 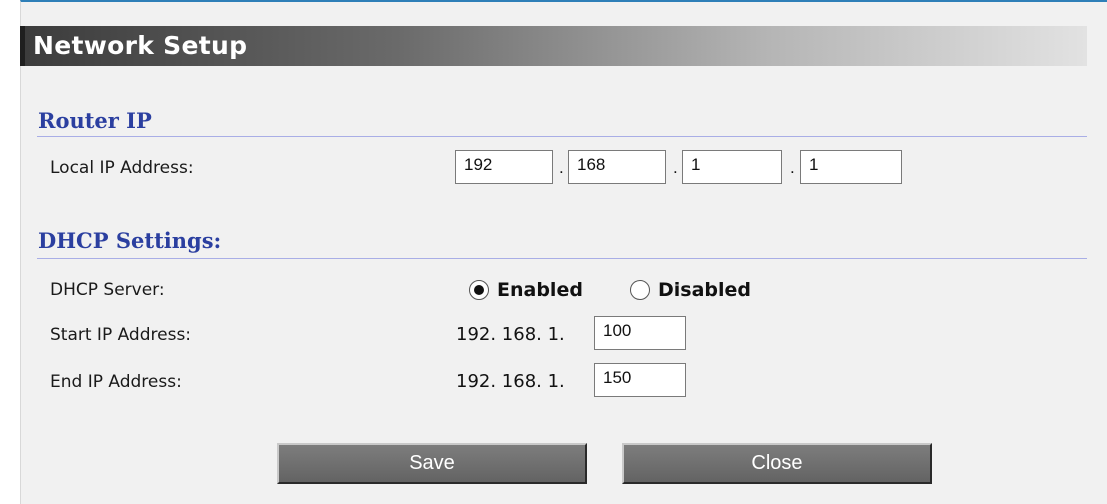 I want to click on start-ip-input: 100, so click(x=640, y=333).